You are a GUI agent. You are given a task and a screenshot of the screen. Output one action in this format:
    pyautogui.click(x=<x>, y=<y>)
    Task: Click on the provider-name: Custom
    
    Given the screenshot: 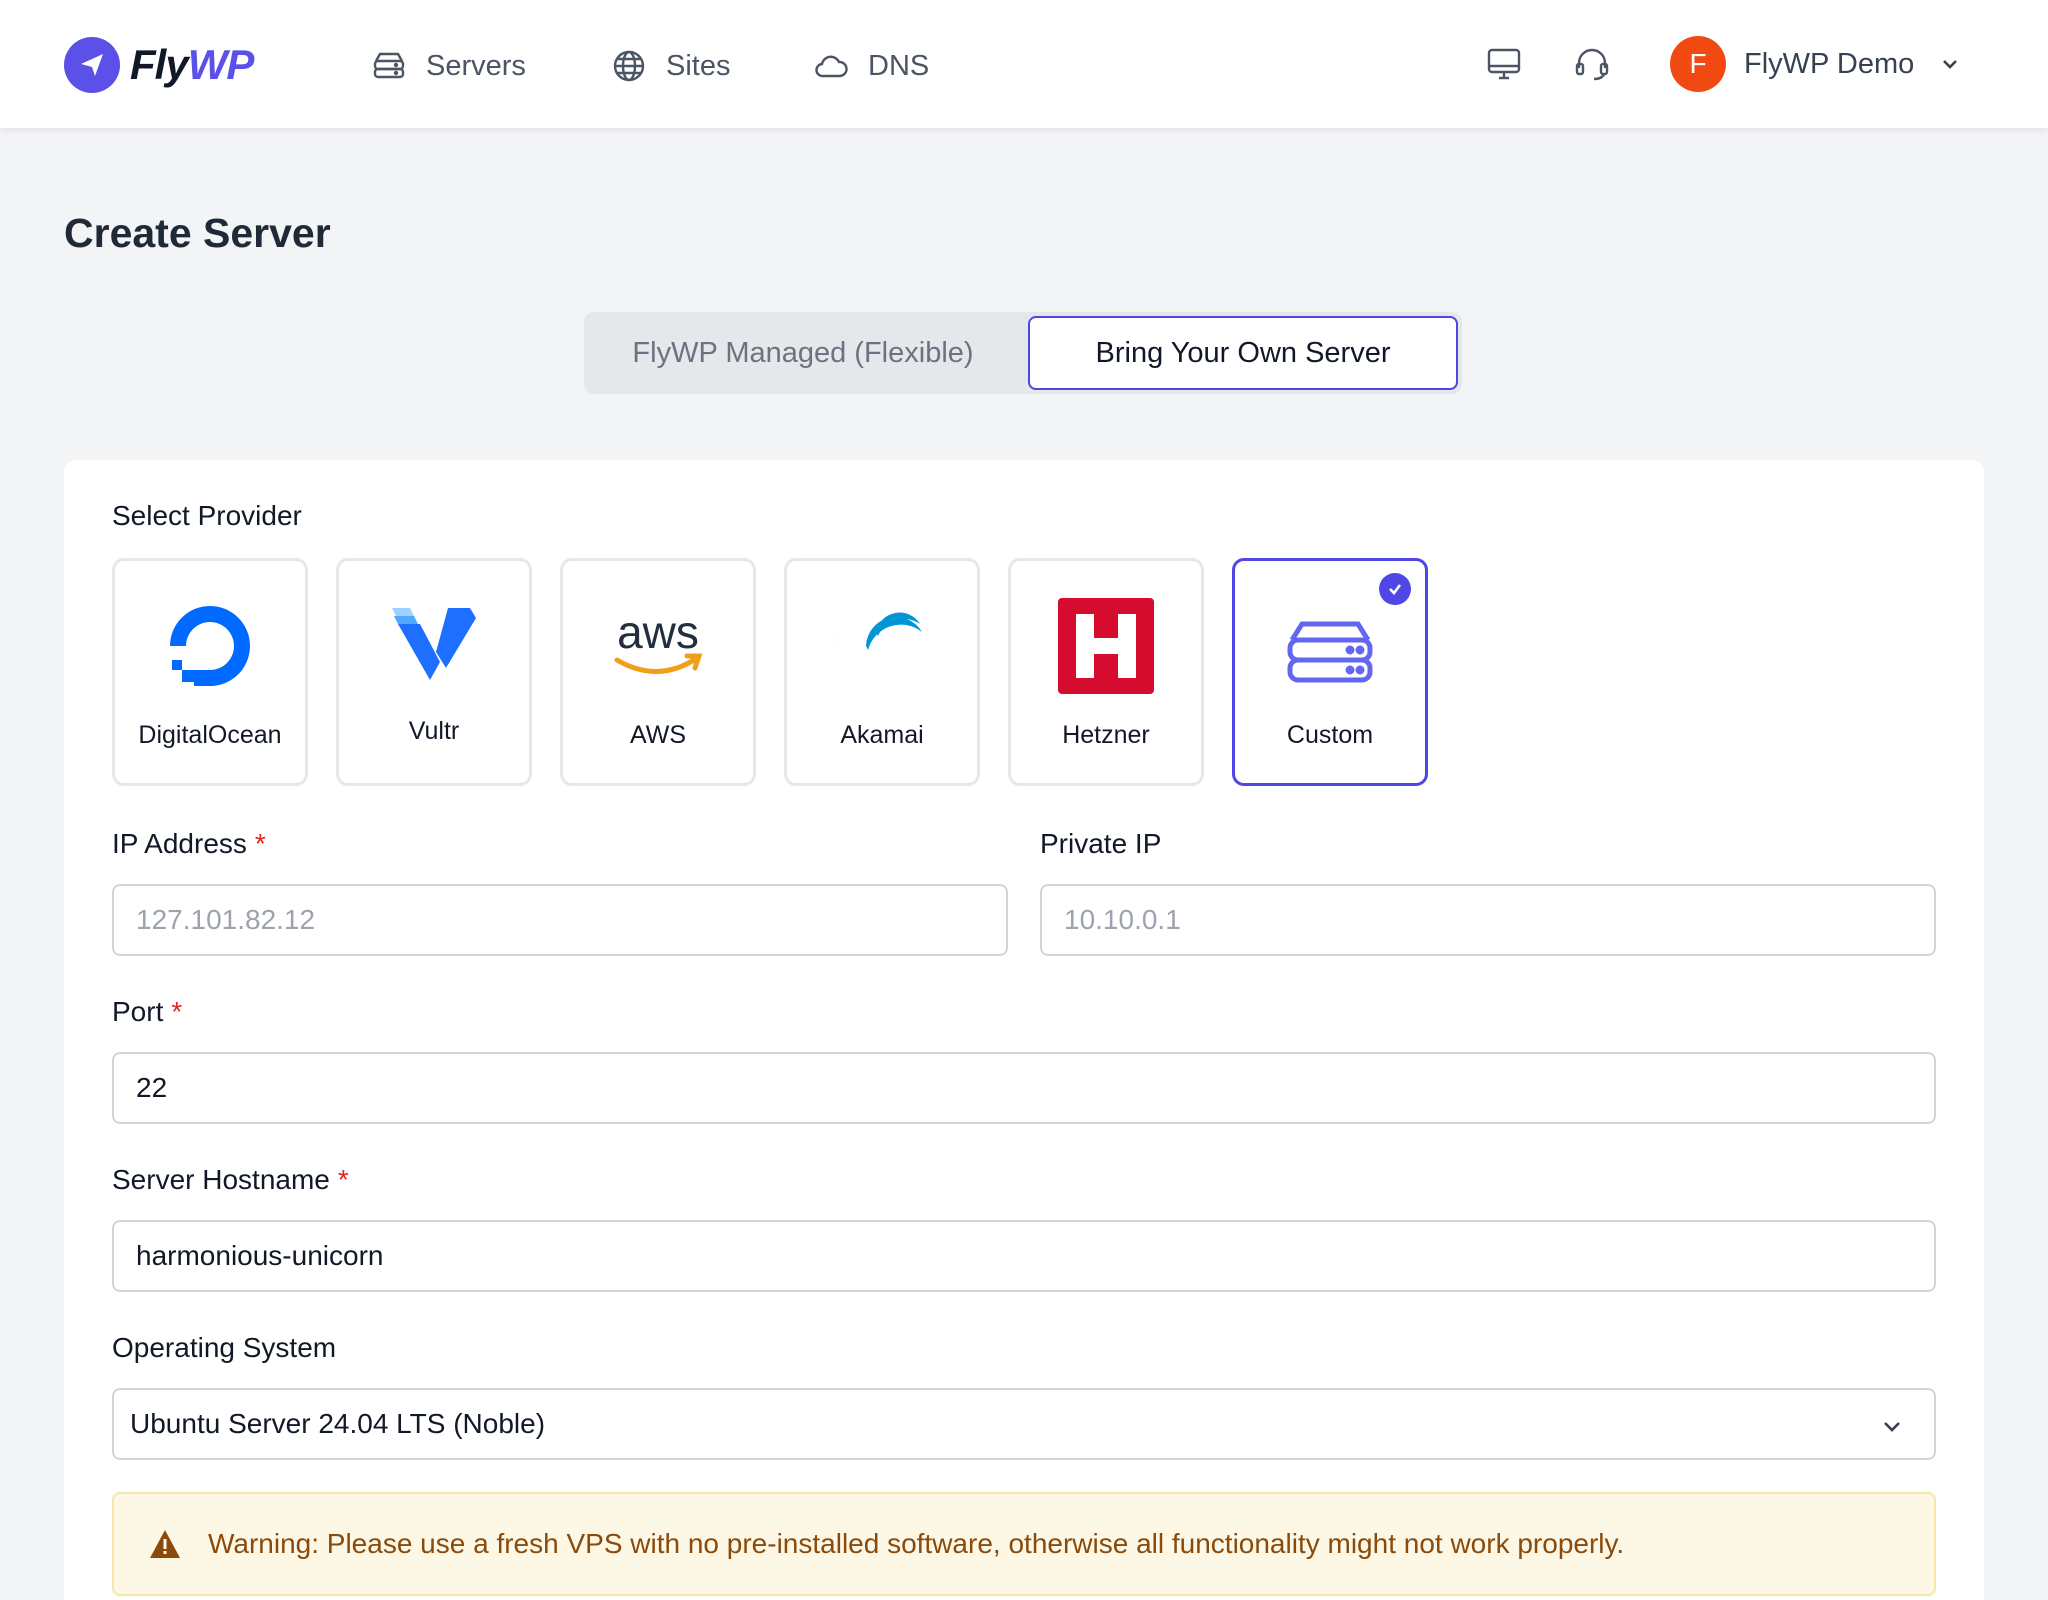 What is the action you would take?
    pyautogui.click(x=1330, y=735)
    